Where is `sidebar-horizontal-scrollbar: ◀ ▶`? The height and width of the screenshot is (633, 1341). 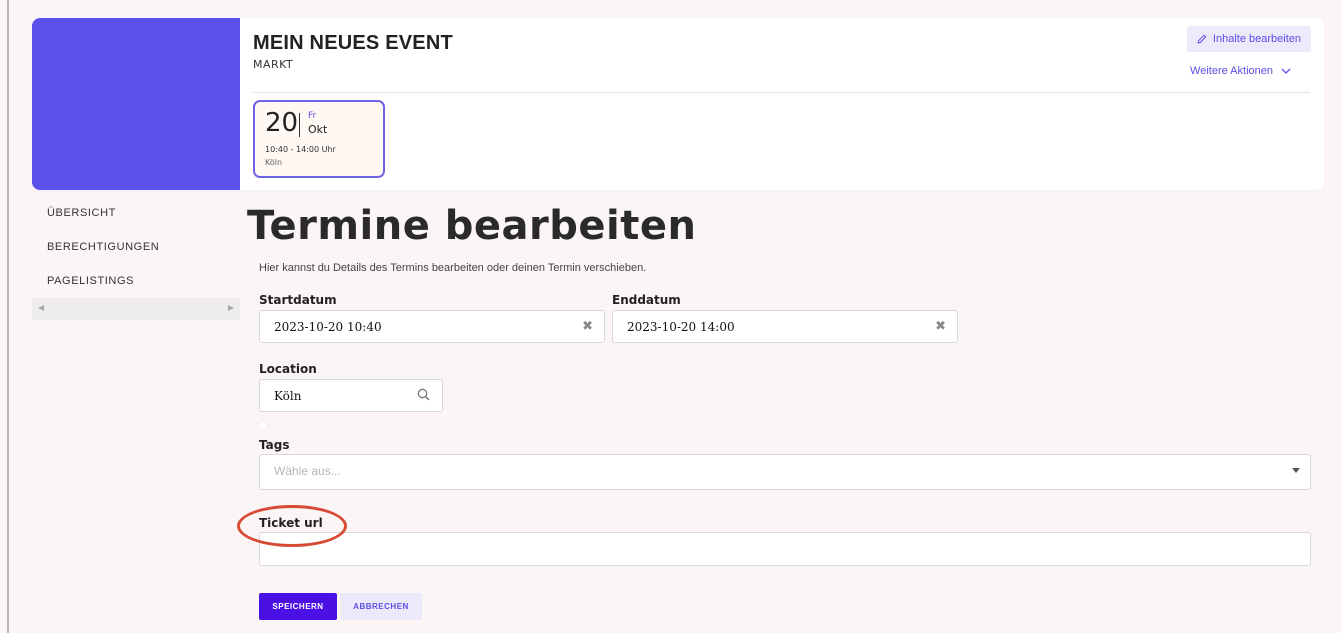
sidebar-horizontal-scrollbar: ◀ ▶ is located at coordinates (136, 309).